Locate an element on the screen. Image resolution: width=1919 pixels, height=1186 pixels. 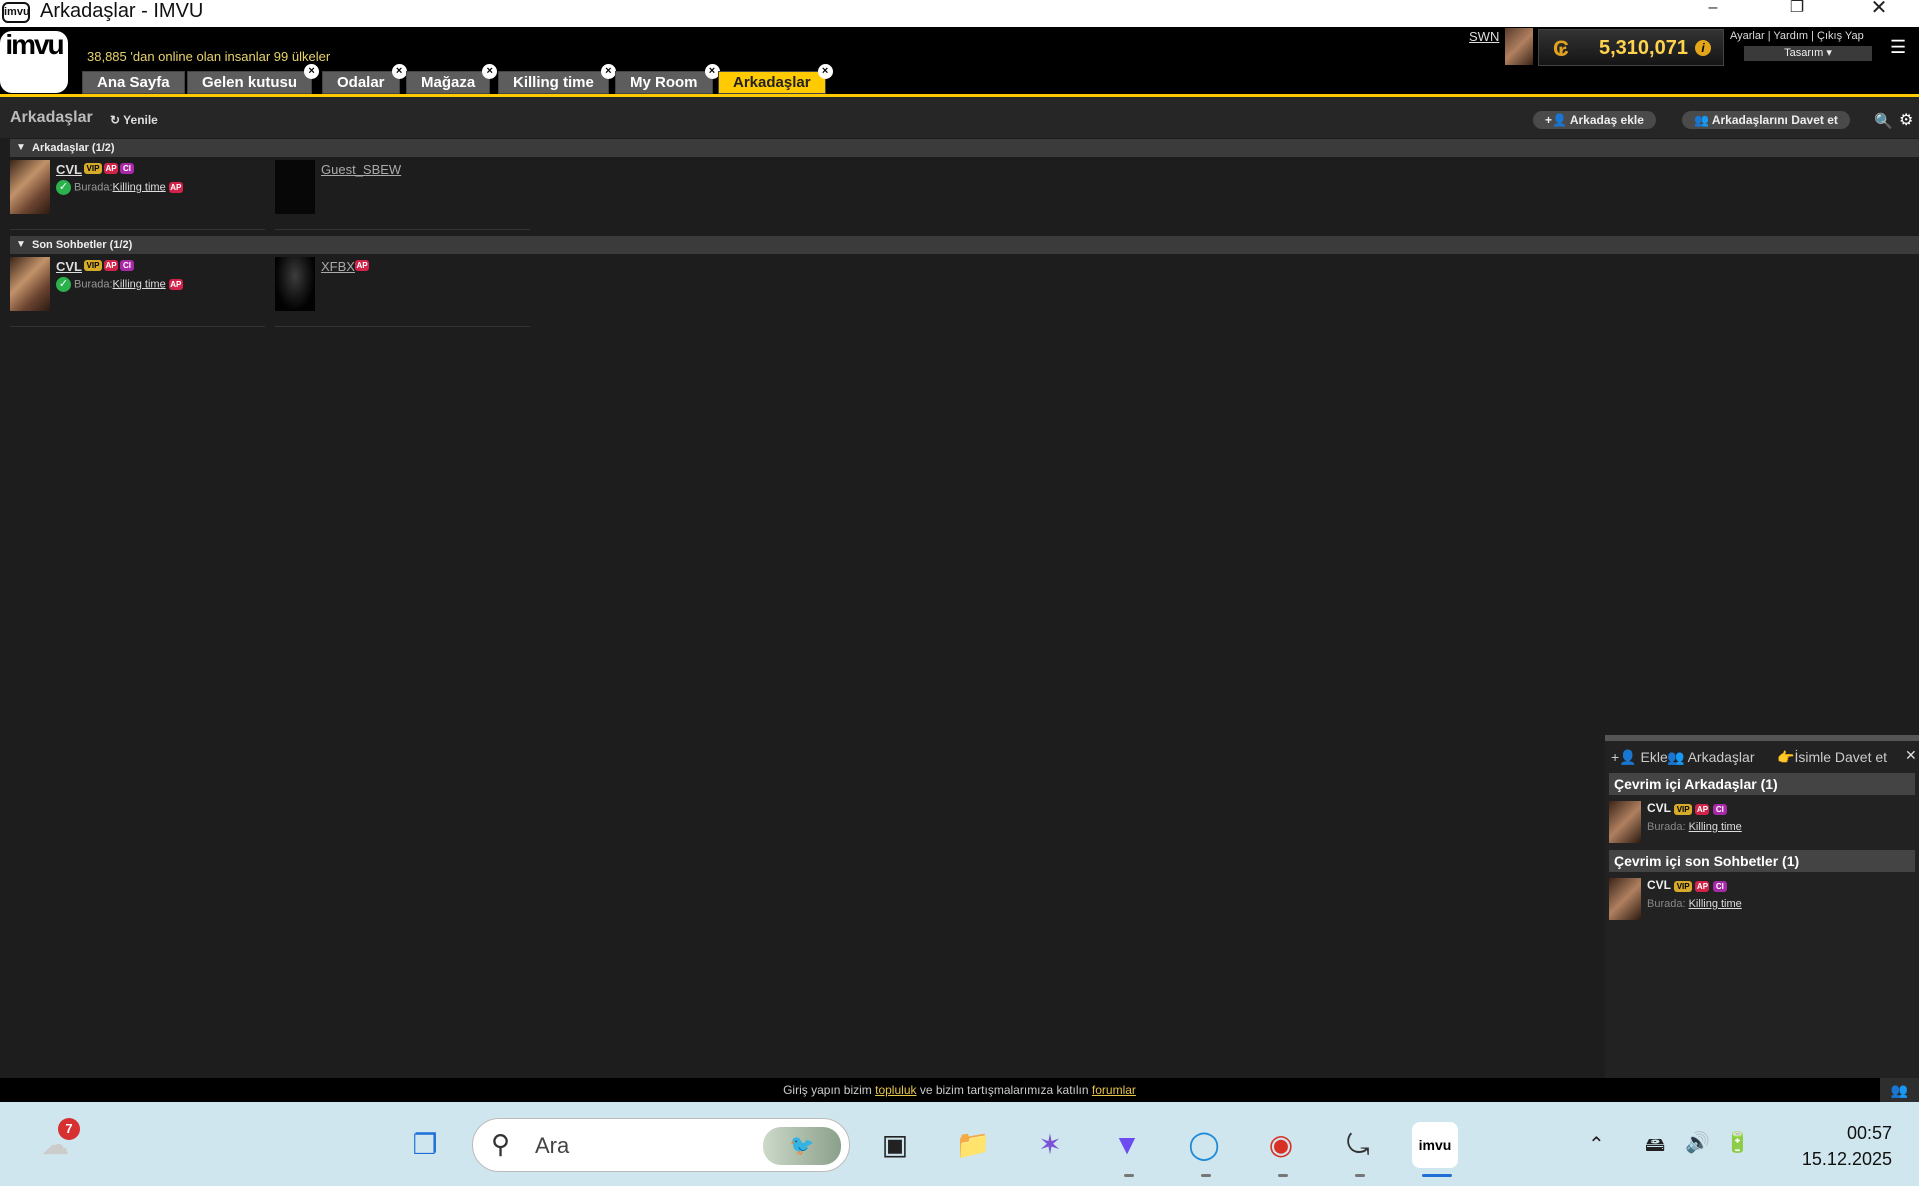
copilot-icon: ✶ is located at coordinates (1050, 1145).